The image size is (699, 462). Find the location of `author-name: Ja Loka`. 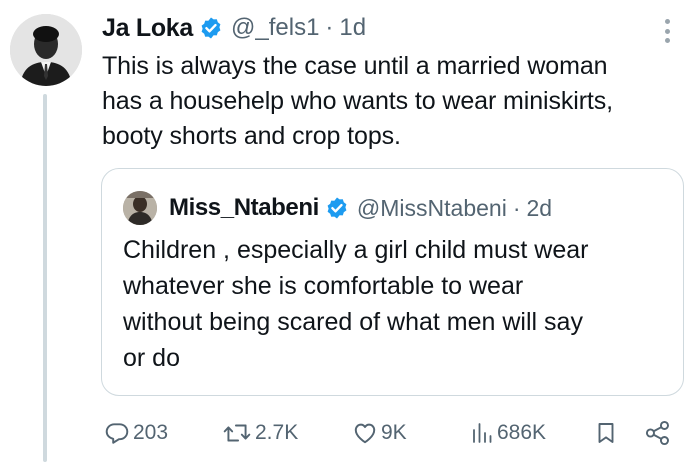

author-name: Ja Loka is located at coordinates (147, 28).